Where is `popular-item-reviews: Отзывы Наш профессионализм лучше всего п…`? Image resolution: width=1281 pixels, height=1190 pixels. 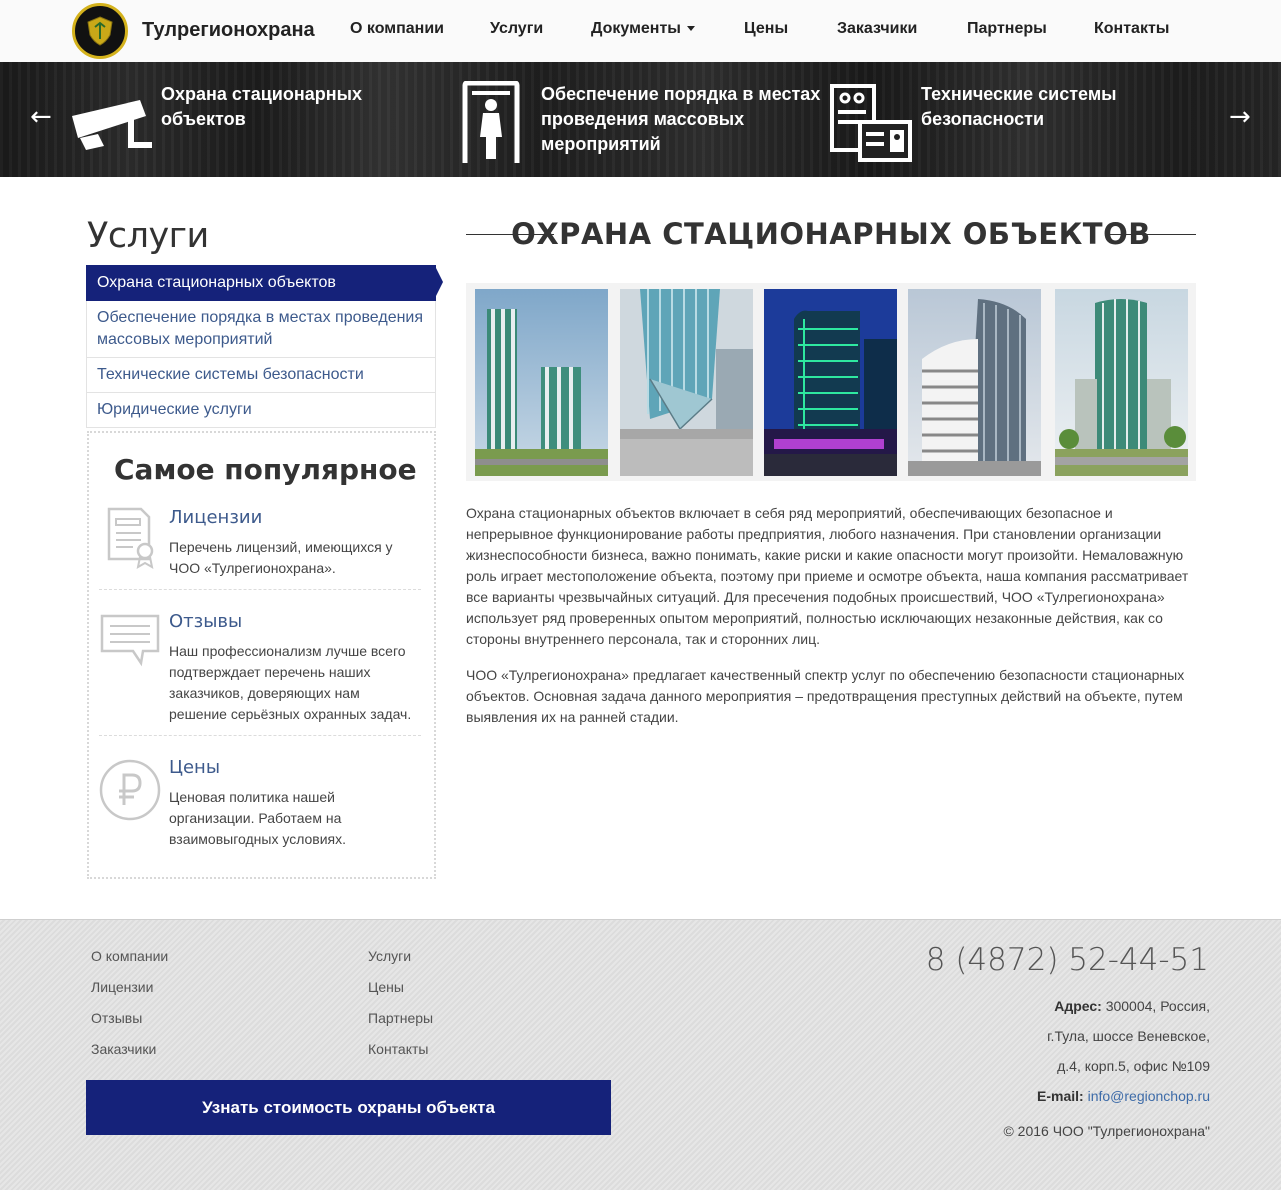 popular-item-reviews: Отзывы Наш профессионализм лучше всего п… is located at coordinates (260, 671).